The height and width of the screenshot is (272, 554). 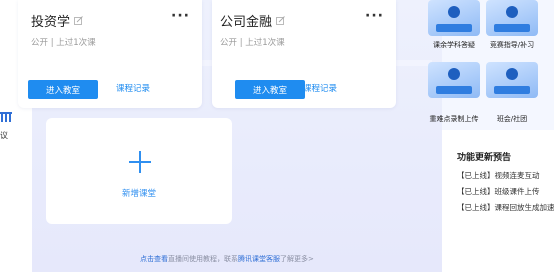 What do you see at coordinates (484, 158) in the screenshot?
I see `updates-heading: 功能更新预告` at bounding box center [484, 158].